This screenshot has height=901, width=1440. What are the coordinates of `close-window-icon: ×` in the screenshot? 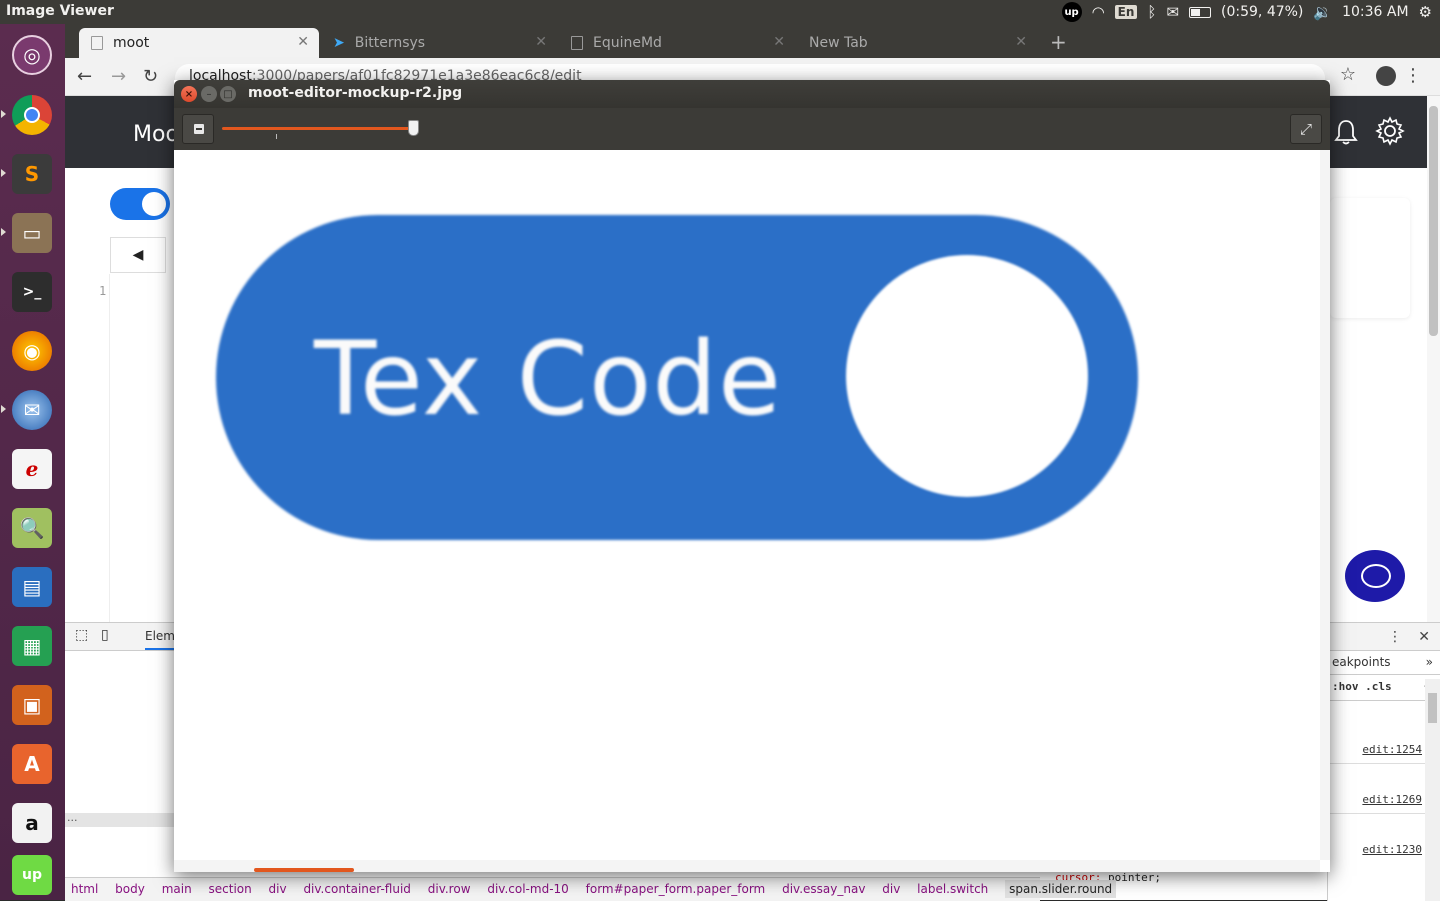 It's located at (189, 94).